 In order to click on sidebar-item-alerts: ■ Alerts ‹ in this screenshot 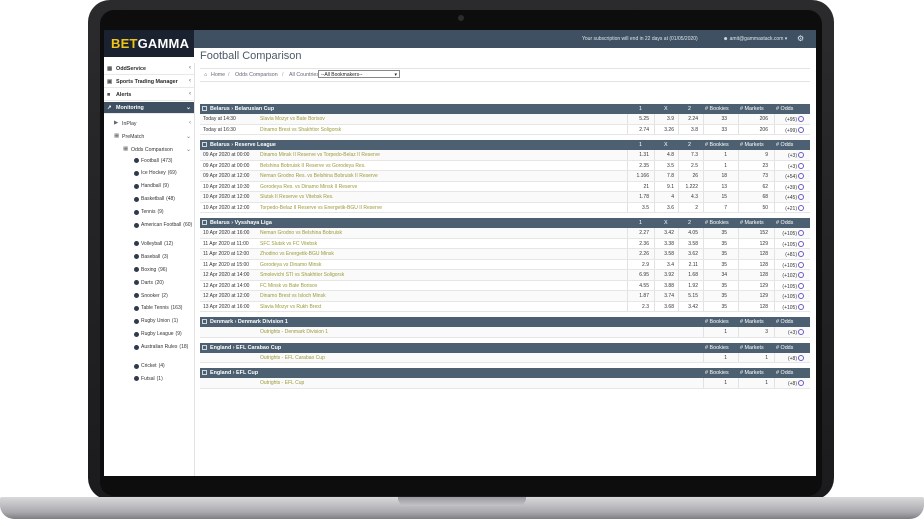, I will do `click(149, 95)`.